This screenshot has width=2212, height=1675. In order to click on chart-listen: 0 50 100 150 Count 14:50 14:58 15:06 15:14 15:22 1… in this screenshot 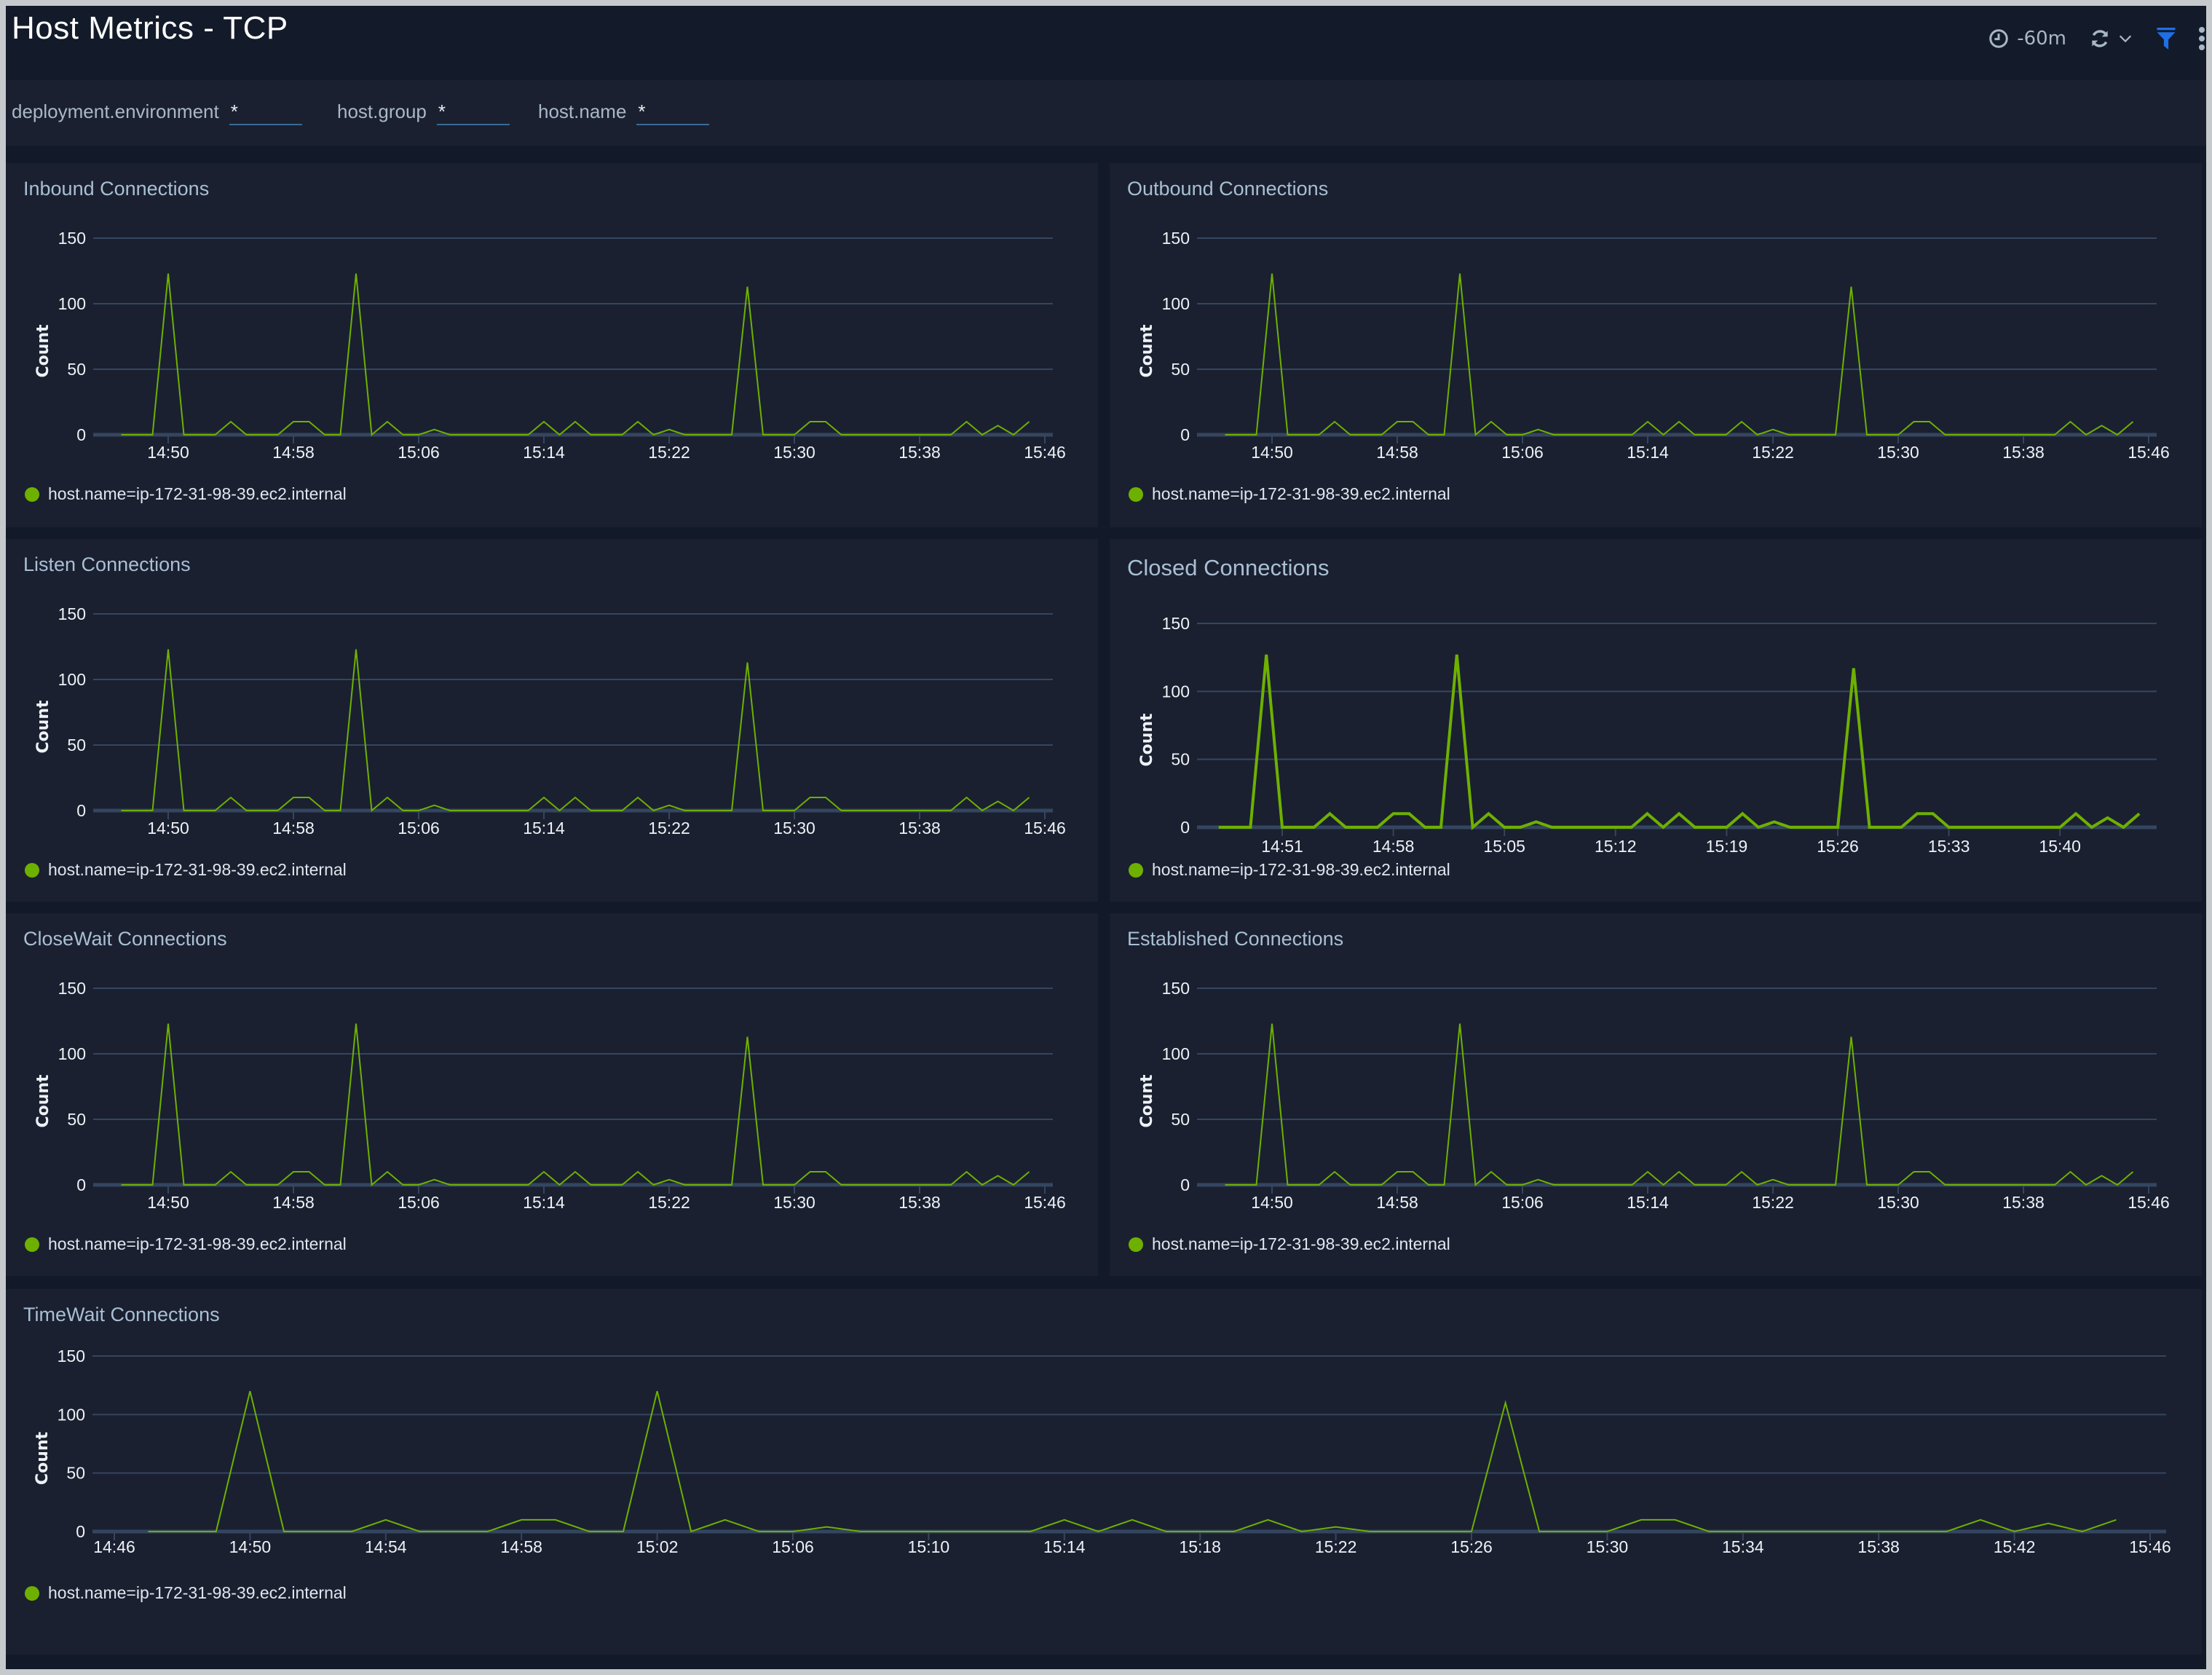, I will do `click(552, 720)`.